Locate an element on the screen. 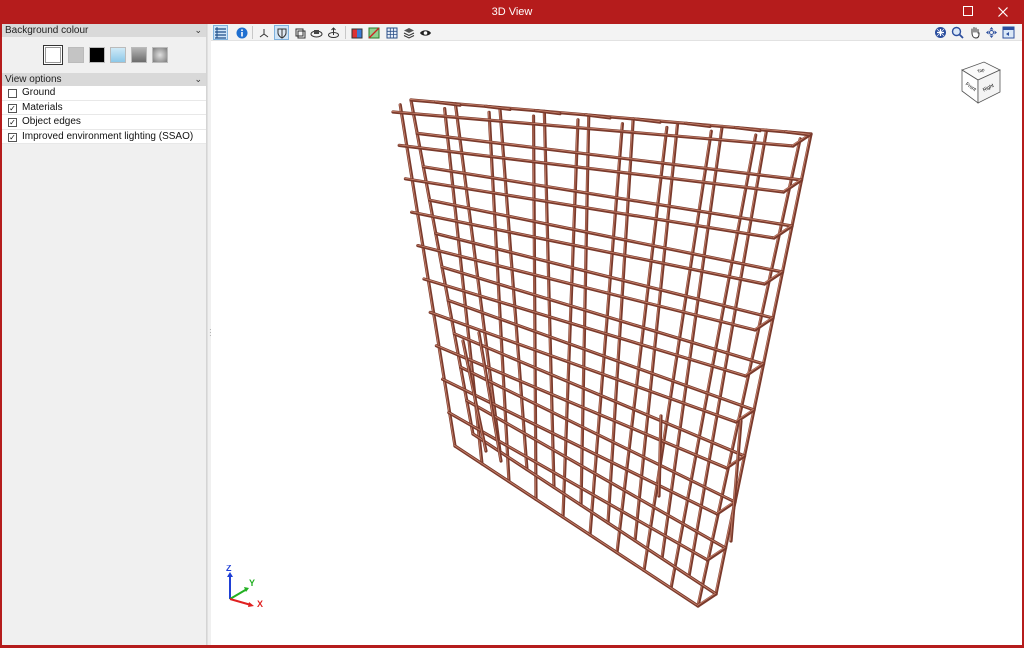 The image size is (1024, 648). perspective-button is located at coordinates (299, 32).